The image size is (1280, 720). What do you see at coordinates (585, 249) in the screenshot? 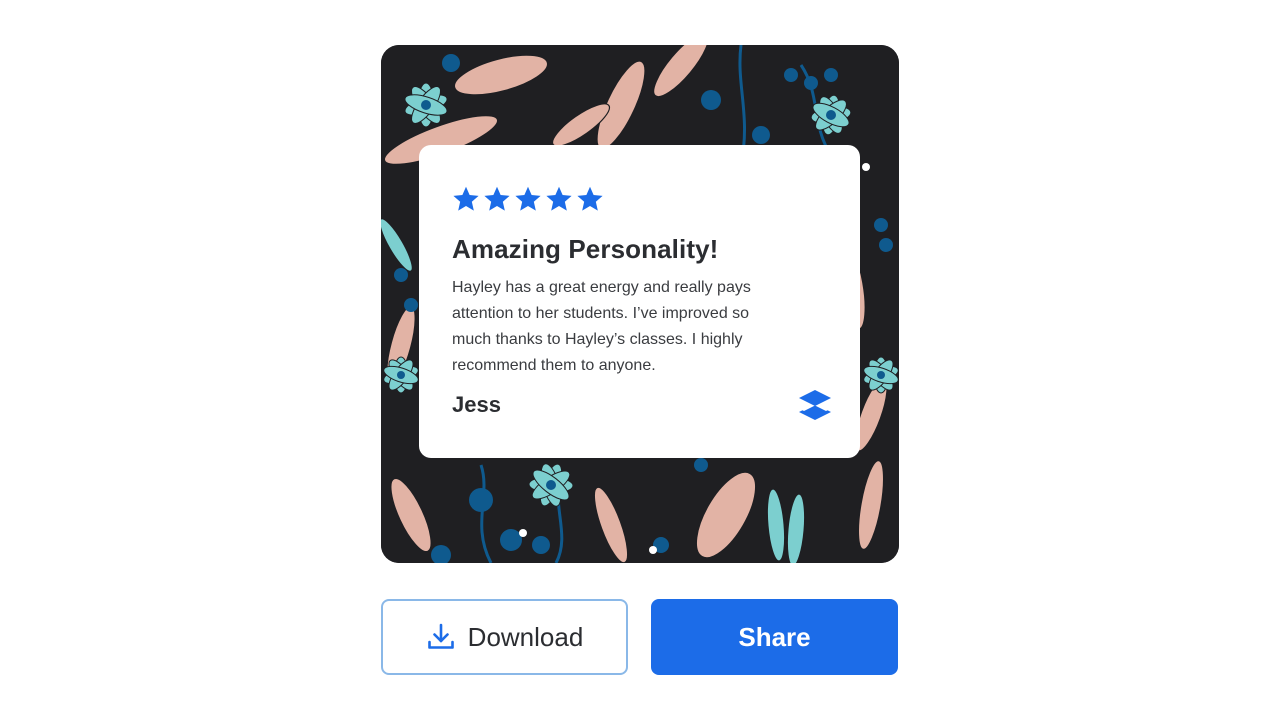
I see `review-title: Amazing Personality!` at bounding box center [585, 249].